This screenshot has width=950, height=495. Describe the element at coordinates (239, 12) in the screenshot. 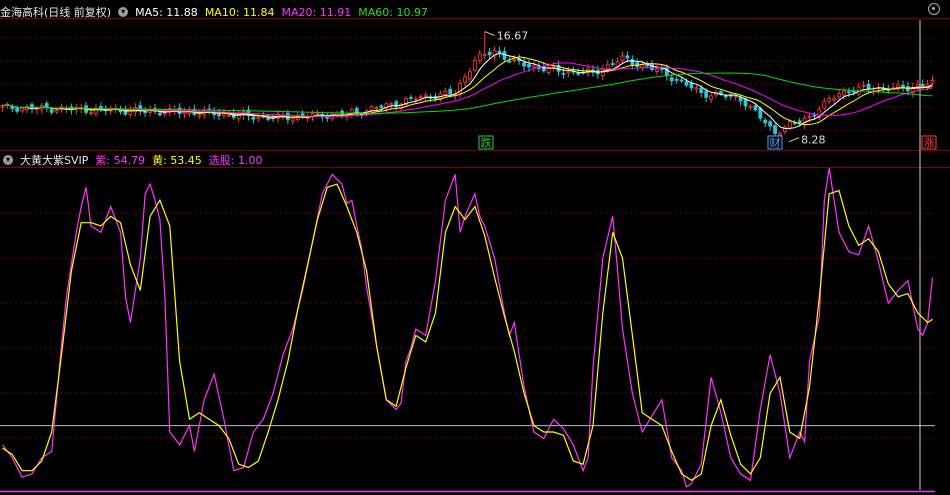

I see `ma10-label: MA10: 11.84` at that location.